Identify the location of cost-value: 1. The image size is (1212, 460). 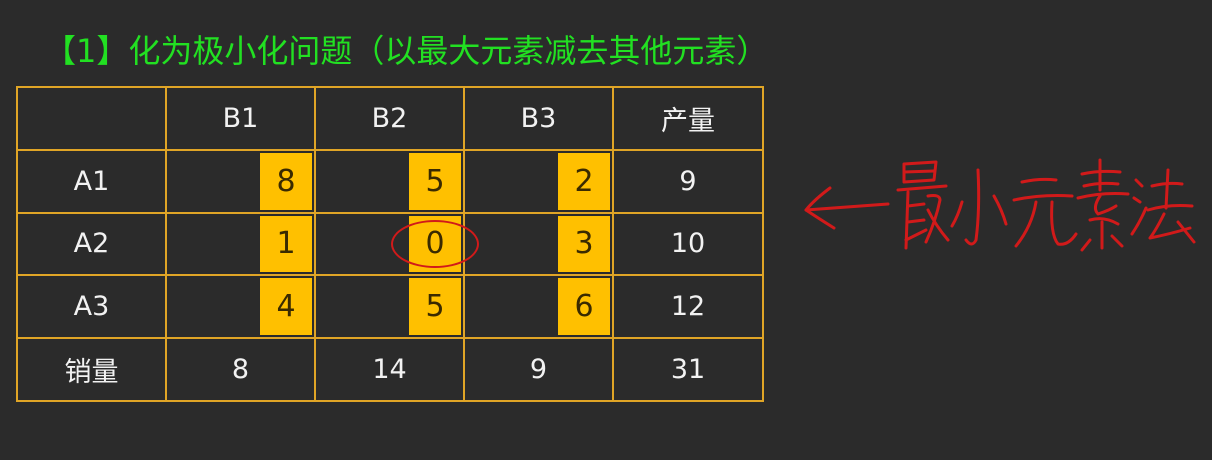
(286, 244).